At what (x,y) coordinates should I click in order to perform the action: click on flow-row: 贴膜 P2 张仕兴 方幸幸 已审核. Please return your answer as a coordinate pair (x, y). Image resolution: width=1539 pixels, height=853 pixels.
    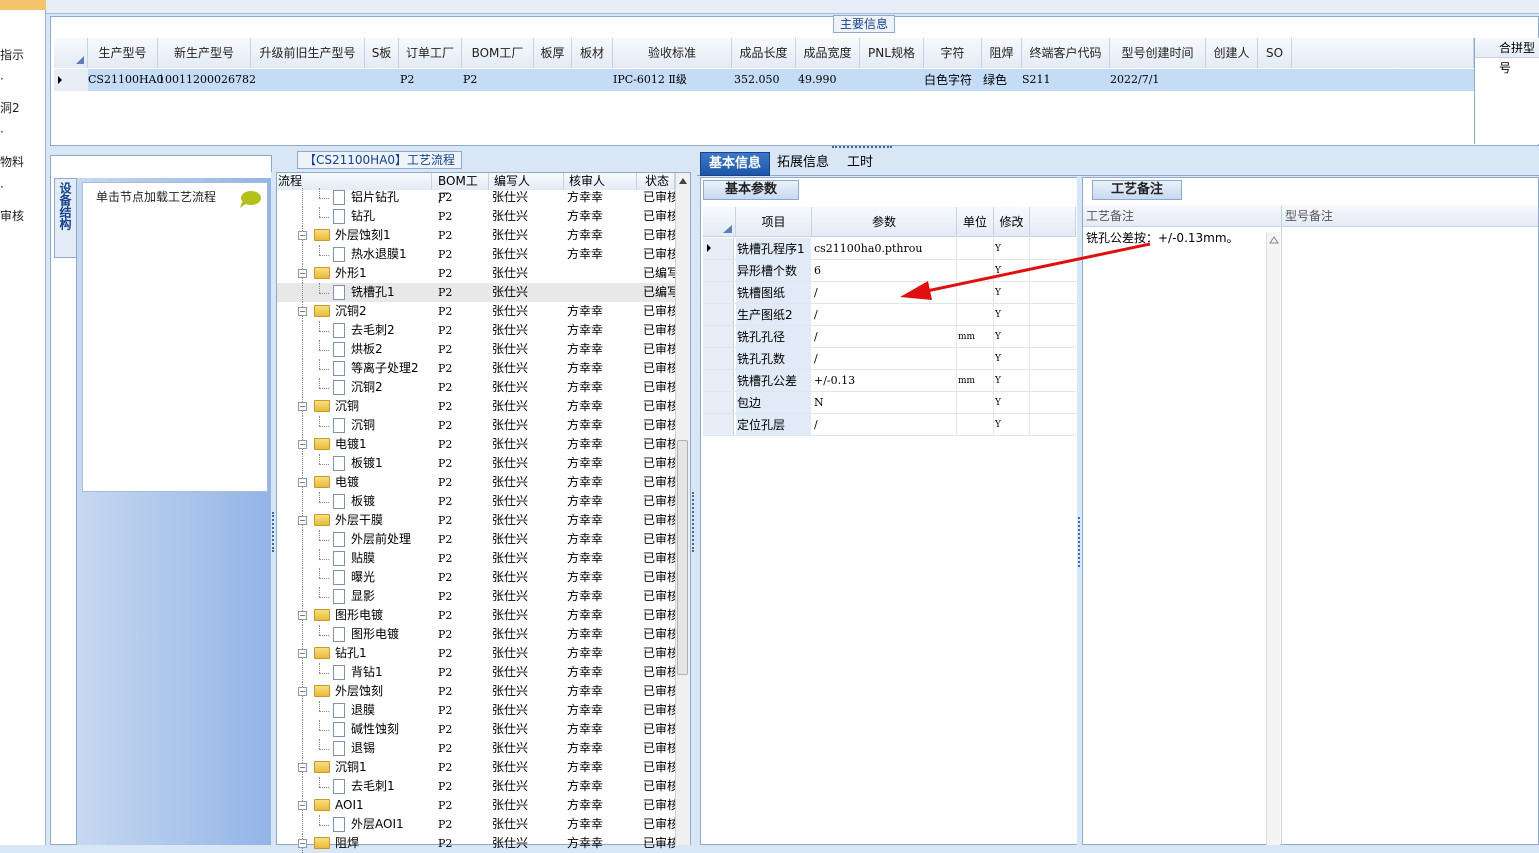
    Looking at the image, I should click on (476, 558).